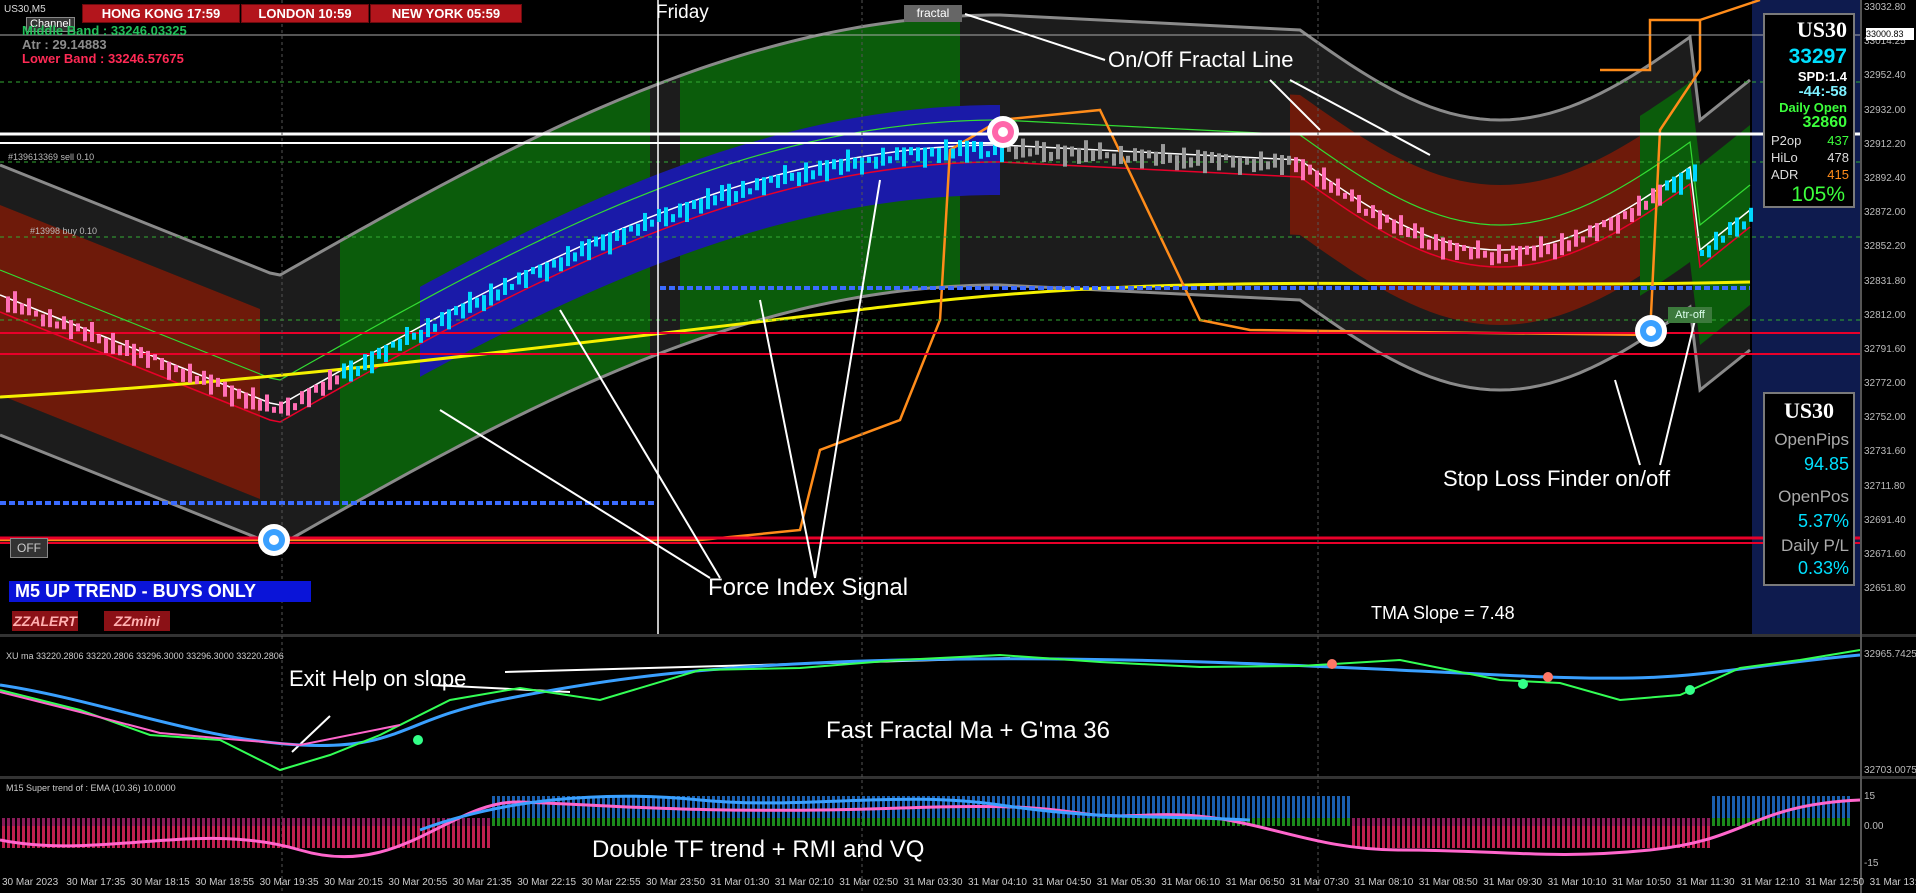  What do you see at coordinates (933, 13) in the screenshot?
I see `fractal-button: fractal` at bounding box center [933, 13].